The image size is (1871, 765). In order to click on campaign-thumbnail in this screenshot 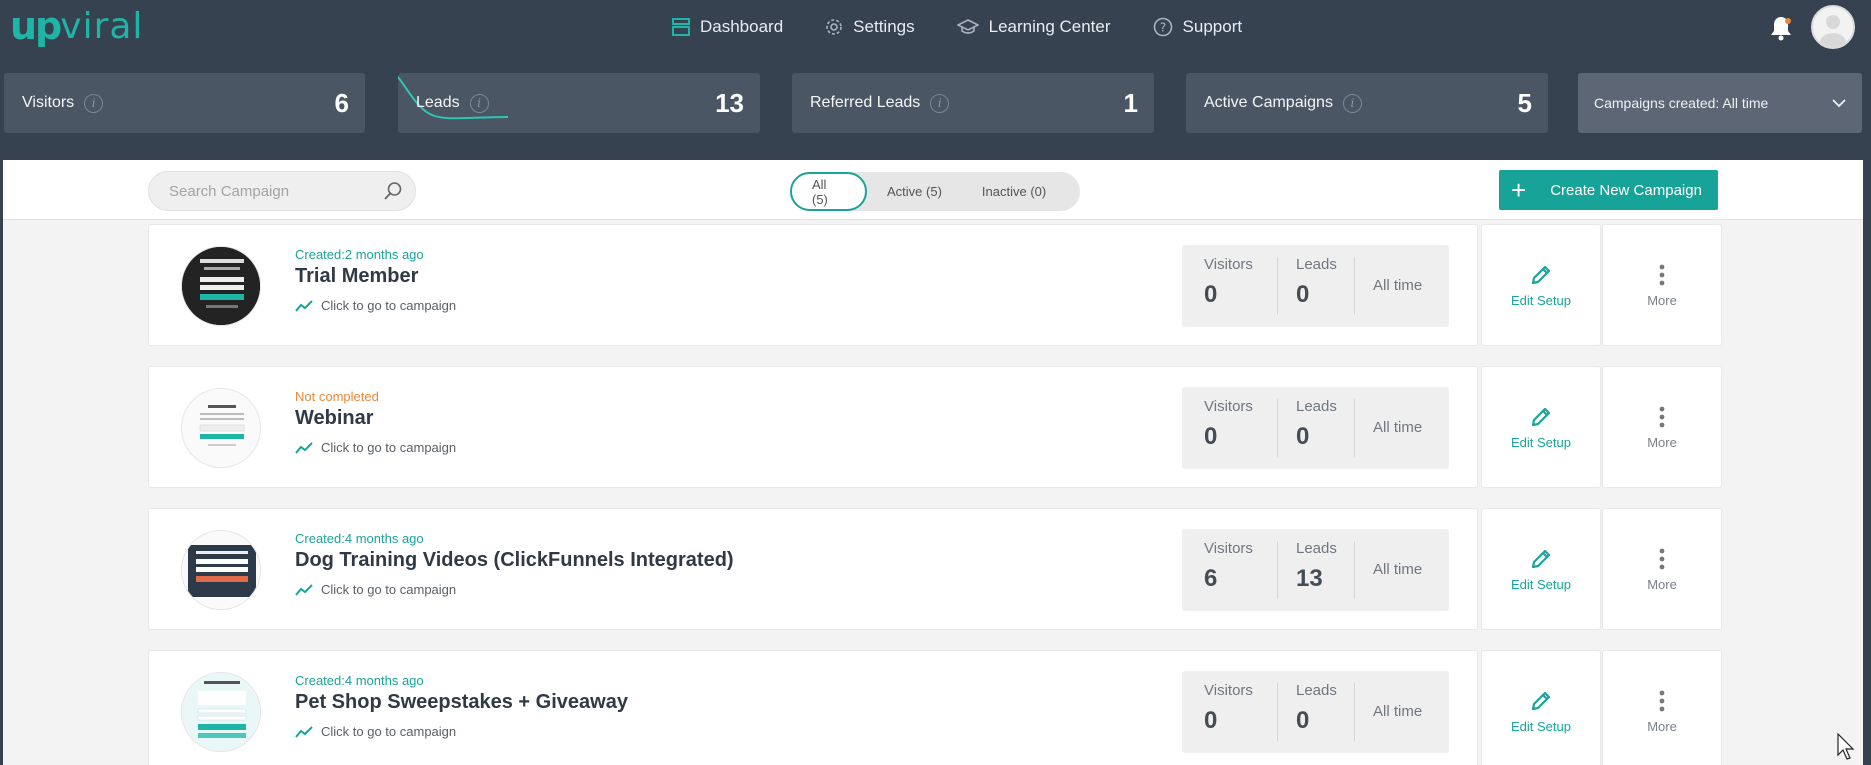, I will do `click(221, 428)`.